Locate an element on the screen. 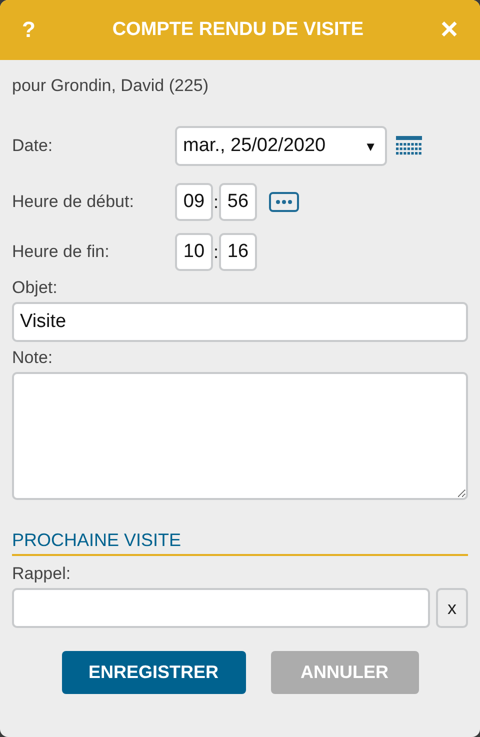 This screenshot has width=480, height=737. save-button: ENREGISTRER is located at coordinates (154, 672).